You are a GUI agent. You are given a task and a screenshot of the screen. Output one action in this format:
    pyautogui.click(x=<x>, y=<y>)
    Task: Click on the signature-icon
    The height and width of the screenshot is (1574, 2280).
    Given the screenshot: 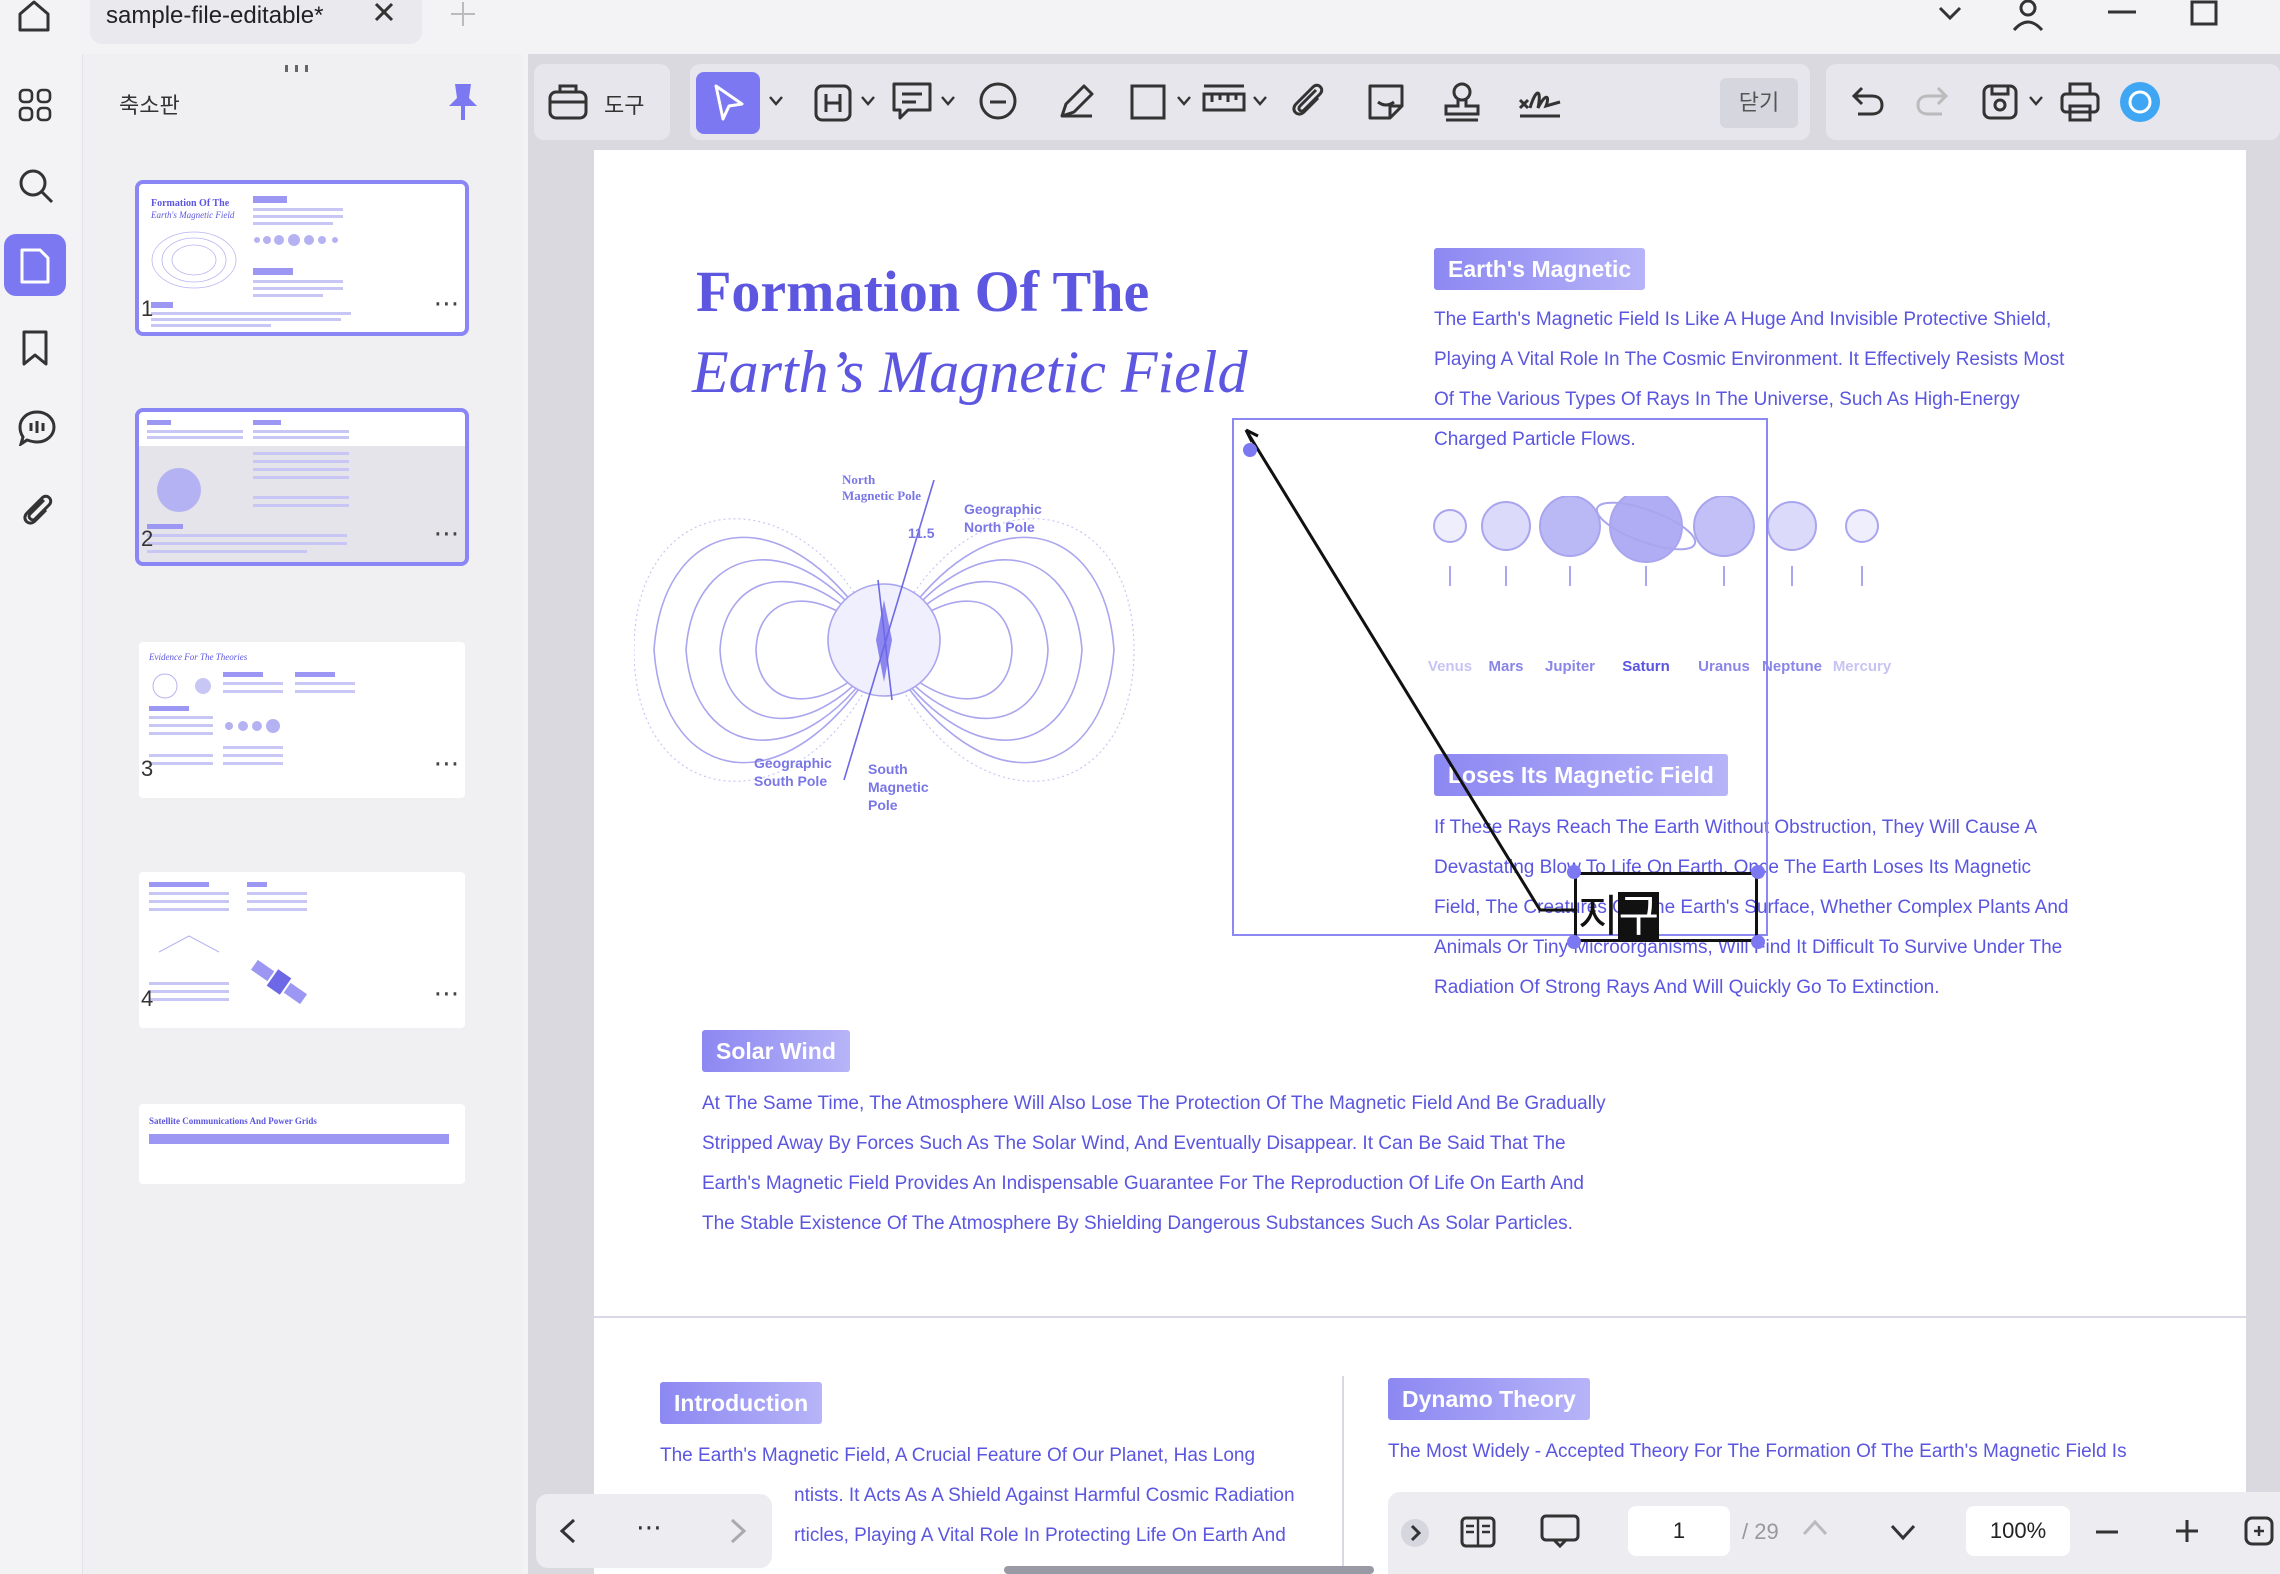 What is the action you would take?
    pyautogui.click(x=1540, y=102)
    